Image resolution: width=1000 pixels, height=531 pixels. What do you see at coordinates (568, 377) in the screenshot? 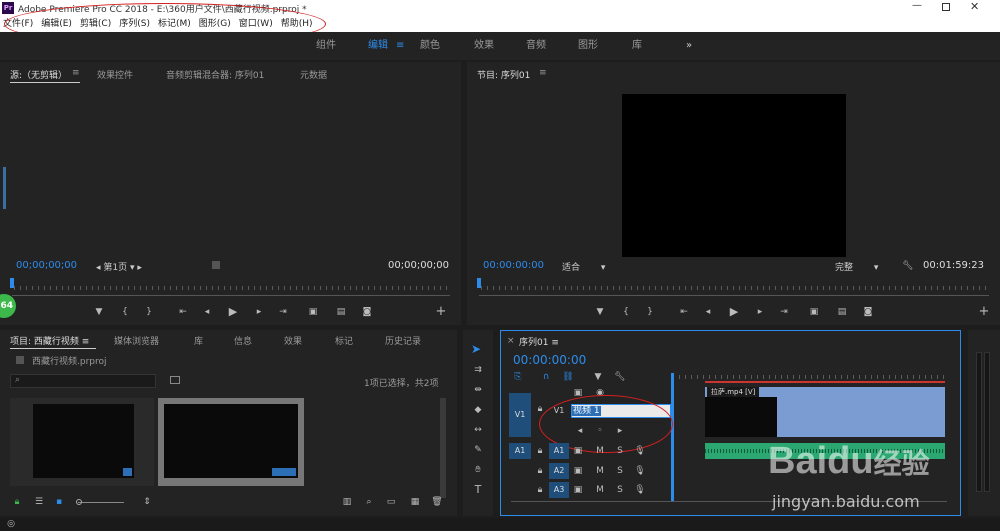
I see `linked-selection-icon: ⛓︎` at bounding box center [568, 377].